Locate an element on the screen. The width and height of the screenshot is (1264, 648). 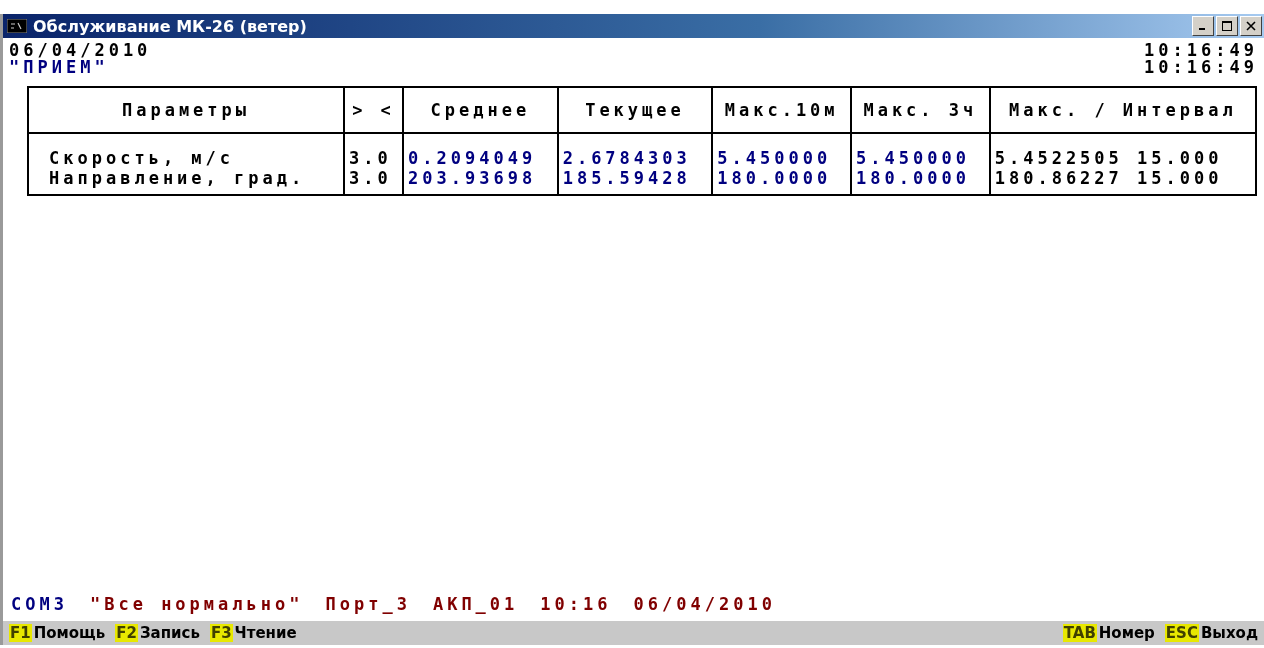
column-header: Среднее is located at coordinates (480, 110).